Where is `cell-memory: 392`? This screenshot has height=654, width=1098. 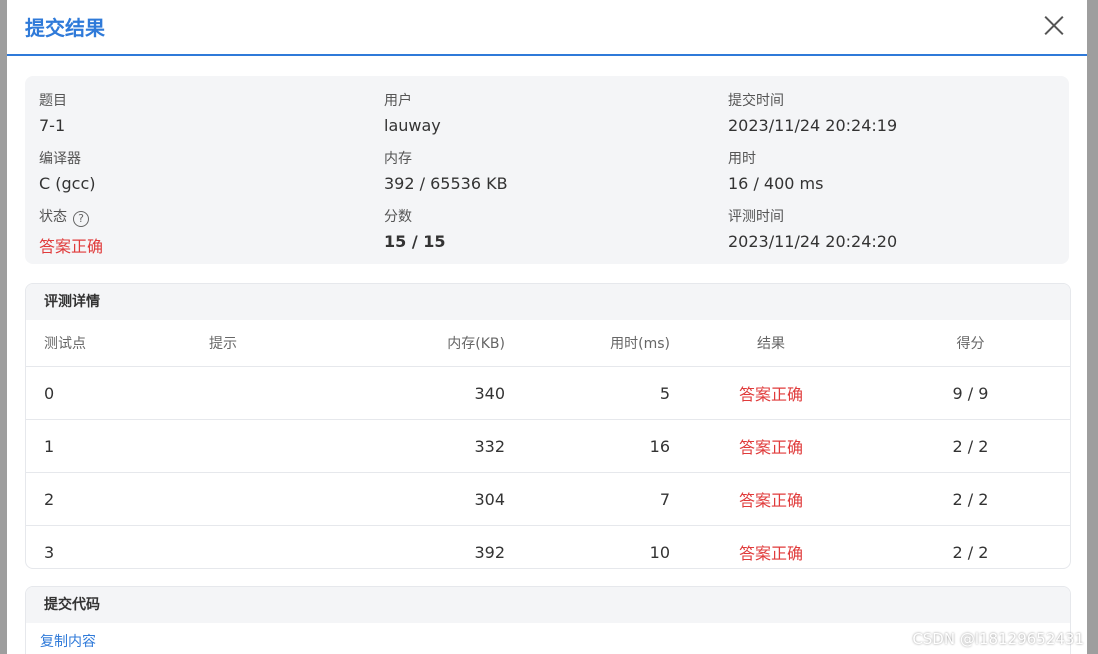 cell-memory: 392 is located at coordinates (489, 552).